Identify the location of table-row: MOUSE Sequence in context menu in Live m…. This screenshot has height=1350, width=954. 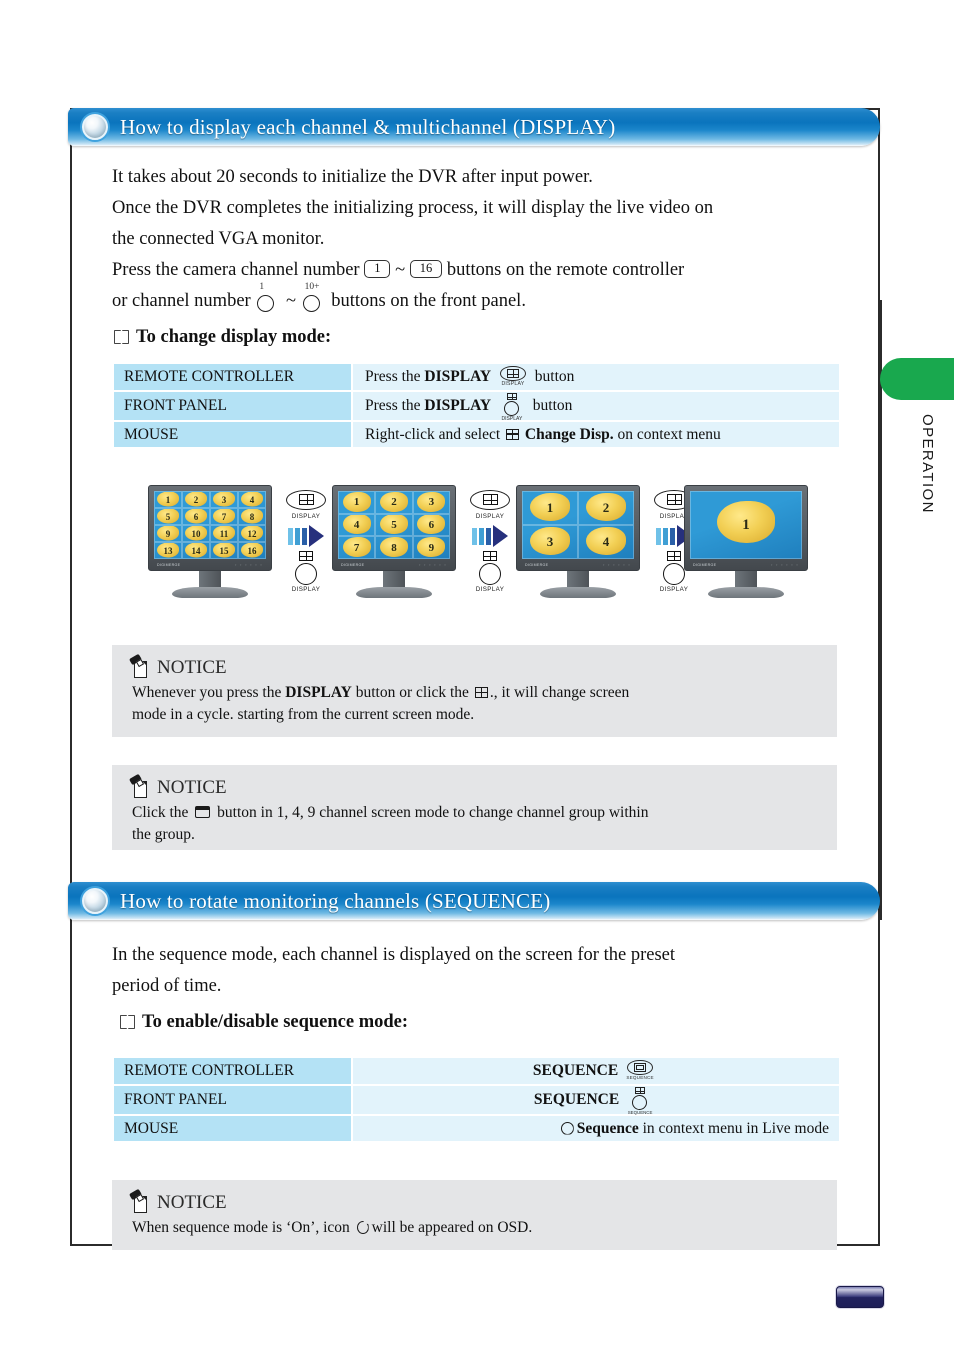
(476, 1129).